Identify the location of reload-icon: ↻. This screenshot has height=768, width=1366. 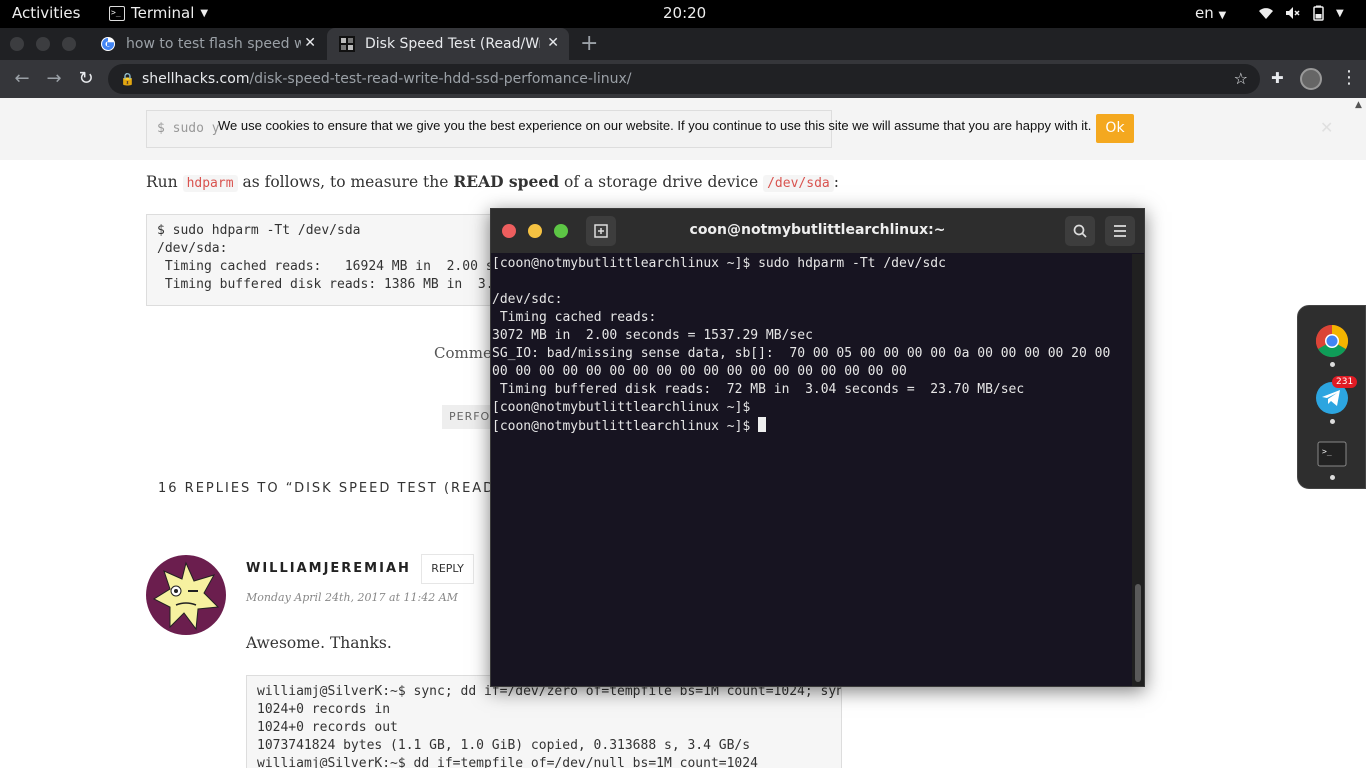
(86, 79).